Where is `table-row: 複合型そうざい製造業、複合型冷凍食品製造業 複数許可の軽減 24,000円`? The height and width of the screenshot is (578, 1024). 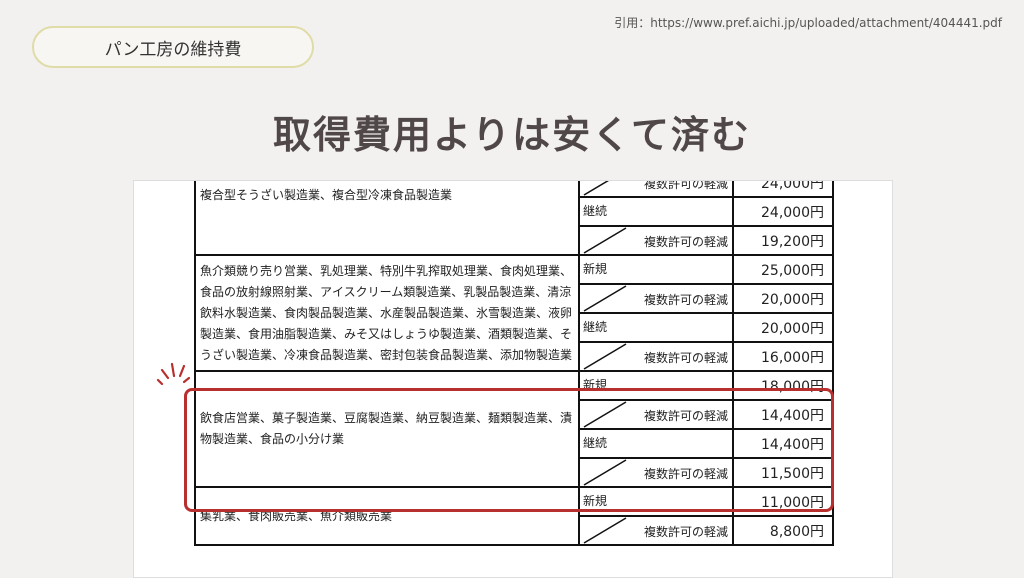 table-row: 複合型そうざい製造業、複合型冷凍食品製造業 複数許可の軽減 24,000円 is located at coordinates (514, 218).